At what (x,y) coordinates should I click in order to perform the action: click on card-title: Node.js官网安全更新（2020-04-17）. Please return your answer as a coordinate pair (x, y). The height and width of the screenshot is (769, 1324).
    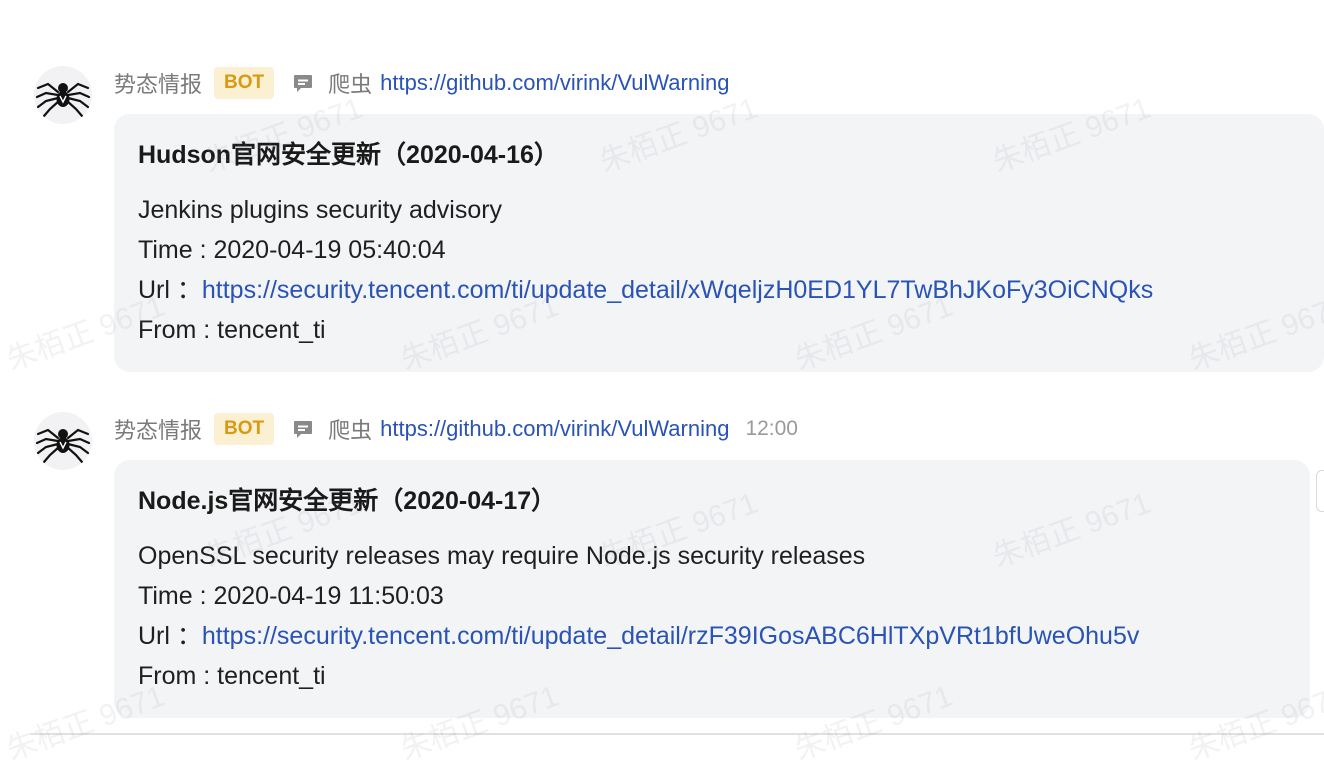
    Looking at the image, I should click on (347, 501).